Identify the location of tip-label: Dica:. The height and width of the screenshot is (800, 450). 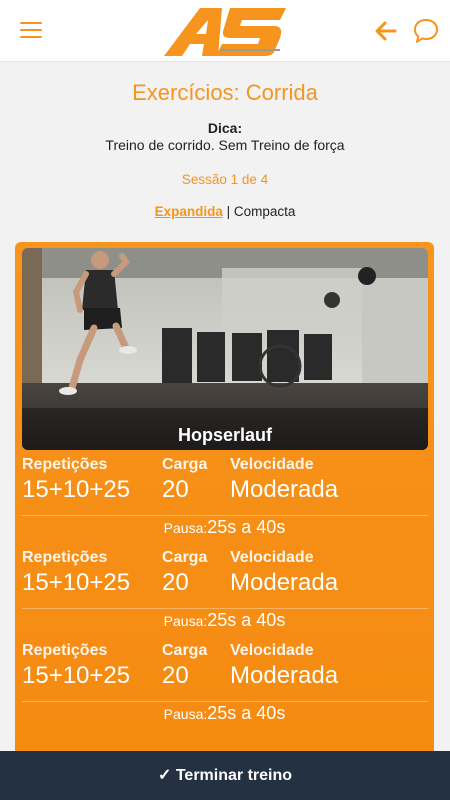
(225, 128).